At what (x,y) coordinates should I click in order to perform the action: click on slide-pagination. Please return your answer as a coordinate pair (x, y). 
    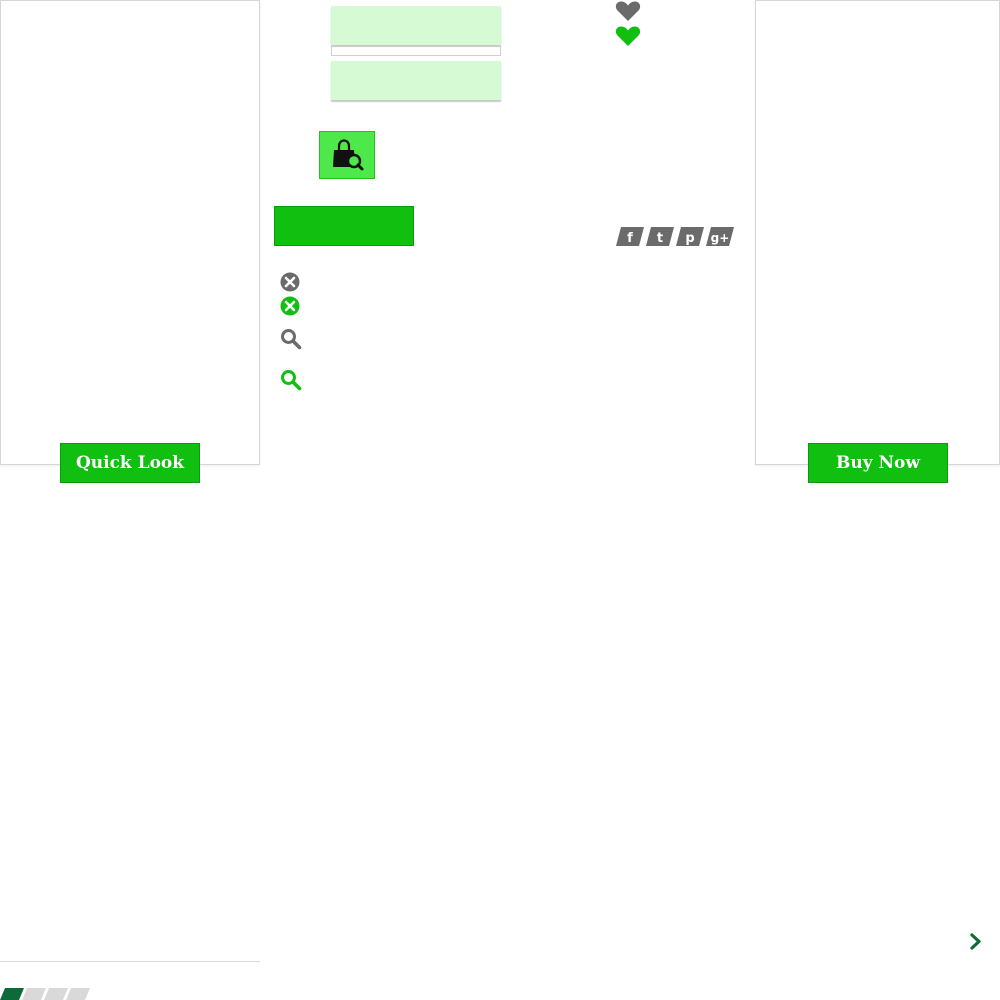
    Looking at the image, I should click on (46, 994).